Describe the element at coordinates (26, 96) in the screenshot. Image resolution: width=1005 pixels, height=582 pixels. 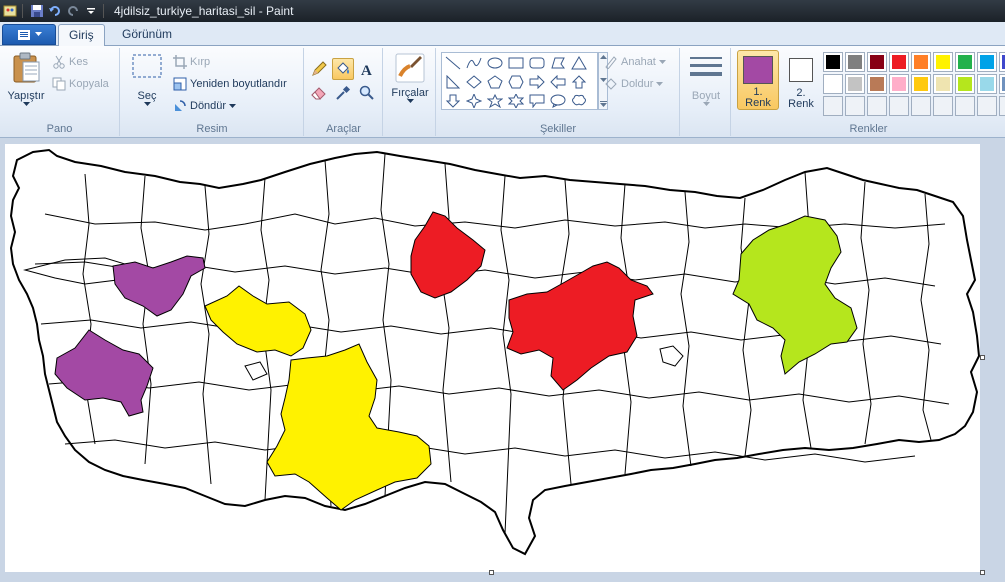
I see `paste-label: Yapıştır` at that location.